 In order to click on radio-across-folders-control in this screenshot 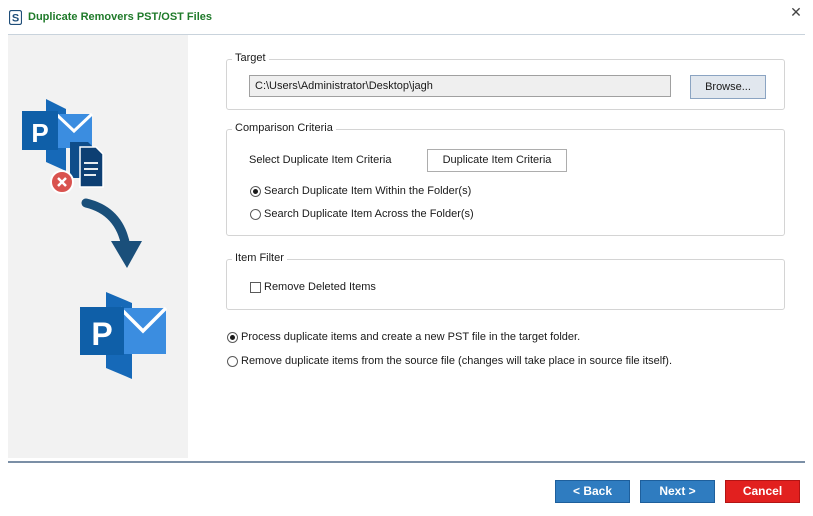, I will do `click(255, 214)`.